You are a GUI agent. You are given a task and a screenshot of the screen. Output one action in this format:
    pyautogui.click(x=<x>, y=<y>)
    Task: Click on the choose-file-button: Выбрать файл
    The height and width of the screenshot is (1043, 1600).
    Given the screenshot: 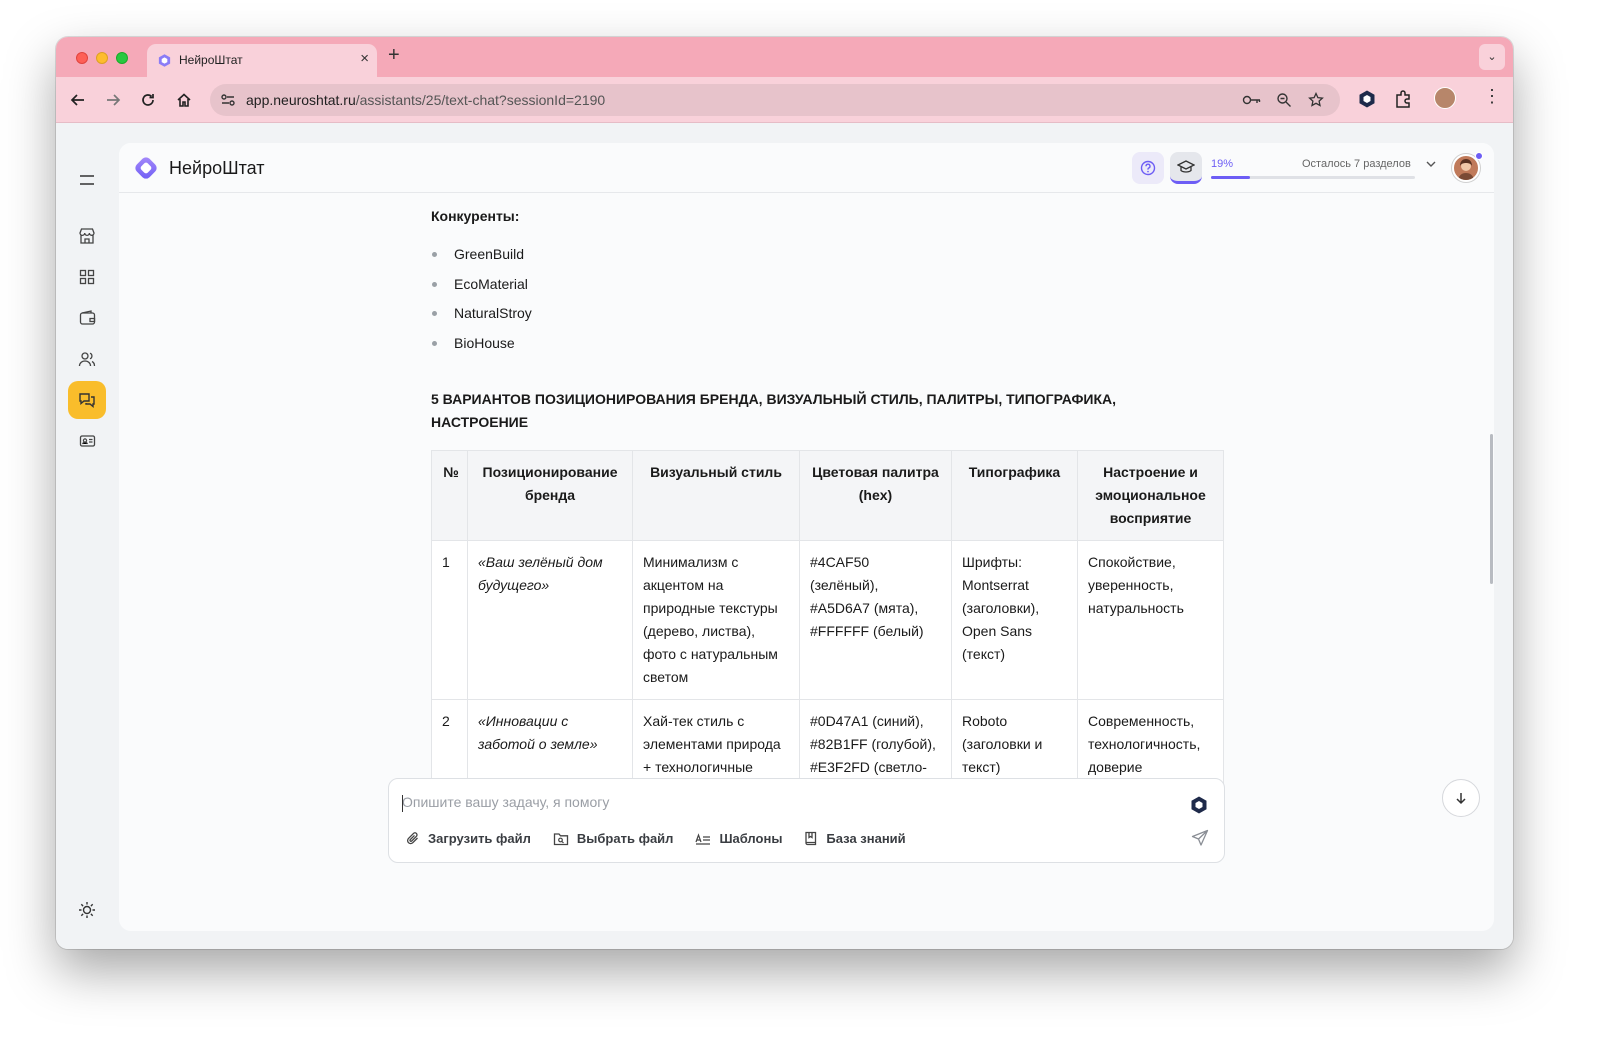 What is the action you would take?
    pyautogui.click(x=613, y=838)
    